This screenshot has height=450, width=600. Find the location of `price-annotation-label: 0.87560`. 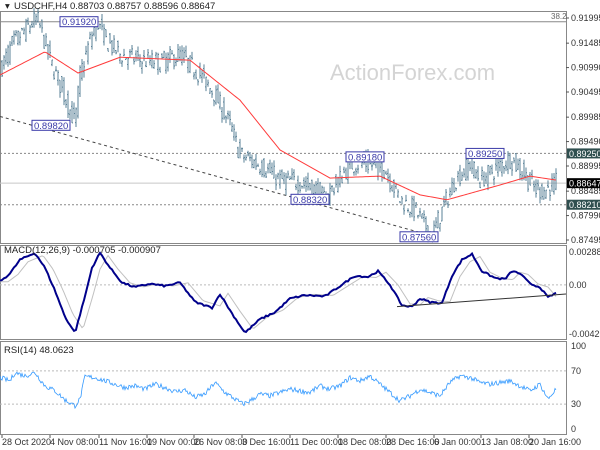

price-annotation-label: 0.87560 is located at coordinates (419, 237).